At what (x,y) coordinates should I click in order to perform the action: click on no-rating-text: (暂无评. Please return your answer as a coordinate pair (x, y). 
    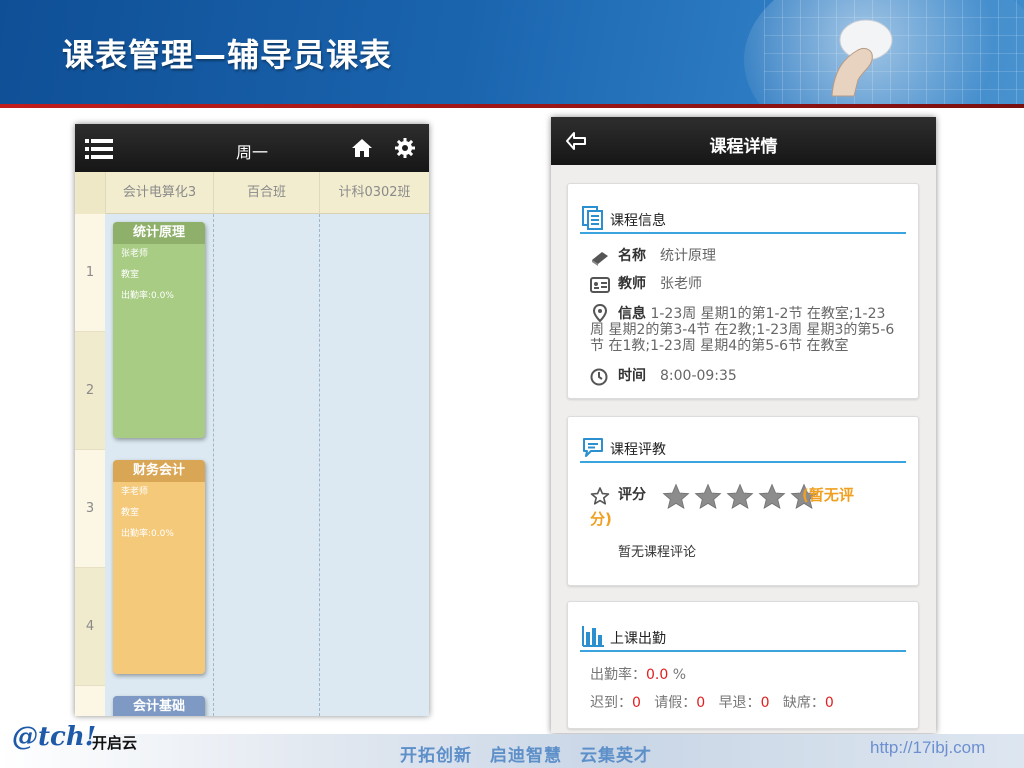
    Looking at the image, I should click on (828, 495).